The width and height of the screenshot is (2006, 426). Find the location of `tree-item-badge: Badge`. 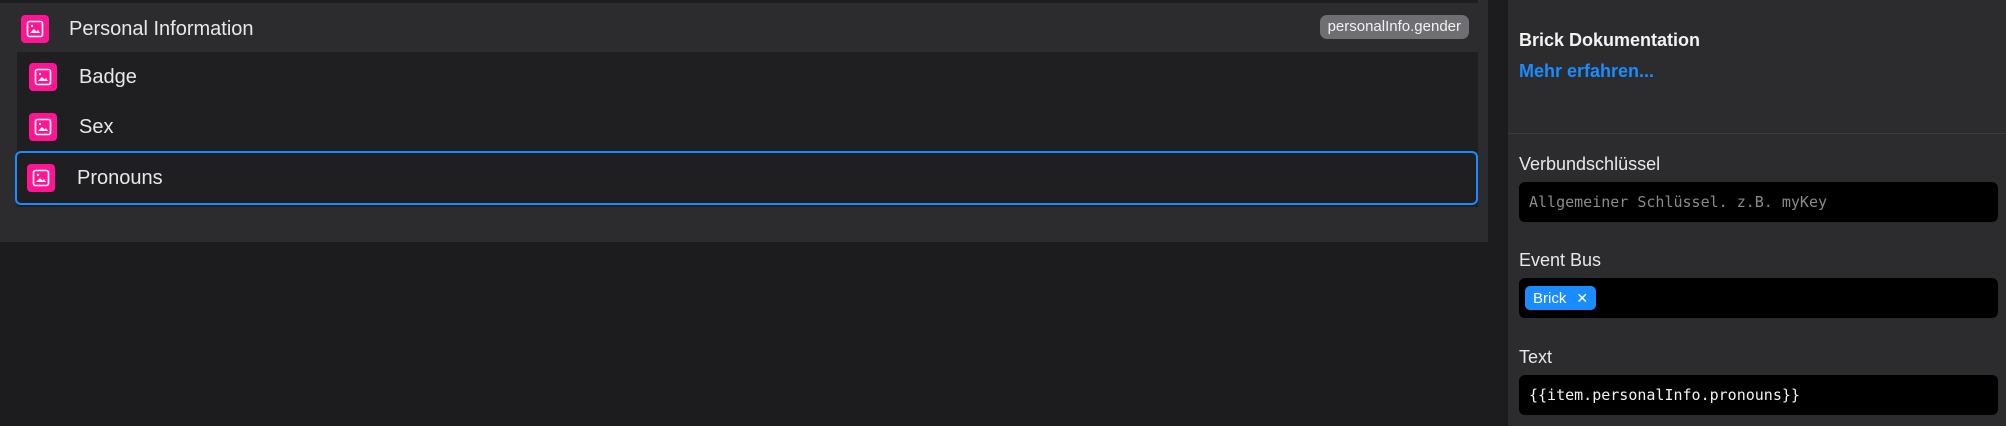

tree-item-badge: Badge is located at coordinates (747, 77).